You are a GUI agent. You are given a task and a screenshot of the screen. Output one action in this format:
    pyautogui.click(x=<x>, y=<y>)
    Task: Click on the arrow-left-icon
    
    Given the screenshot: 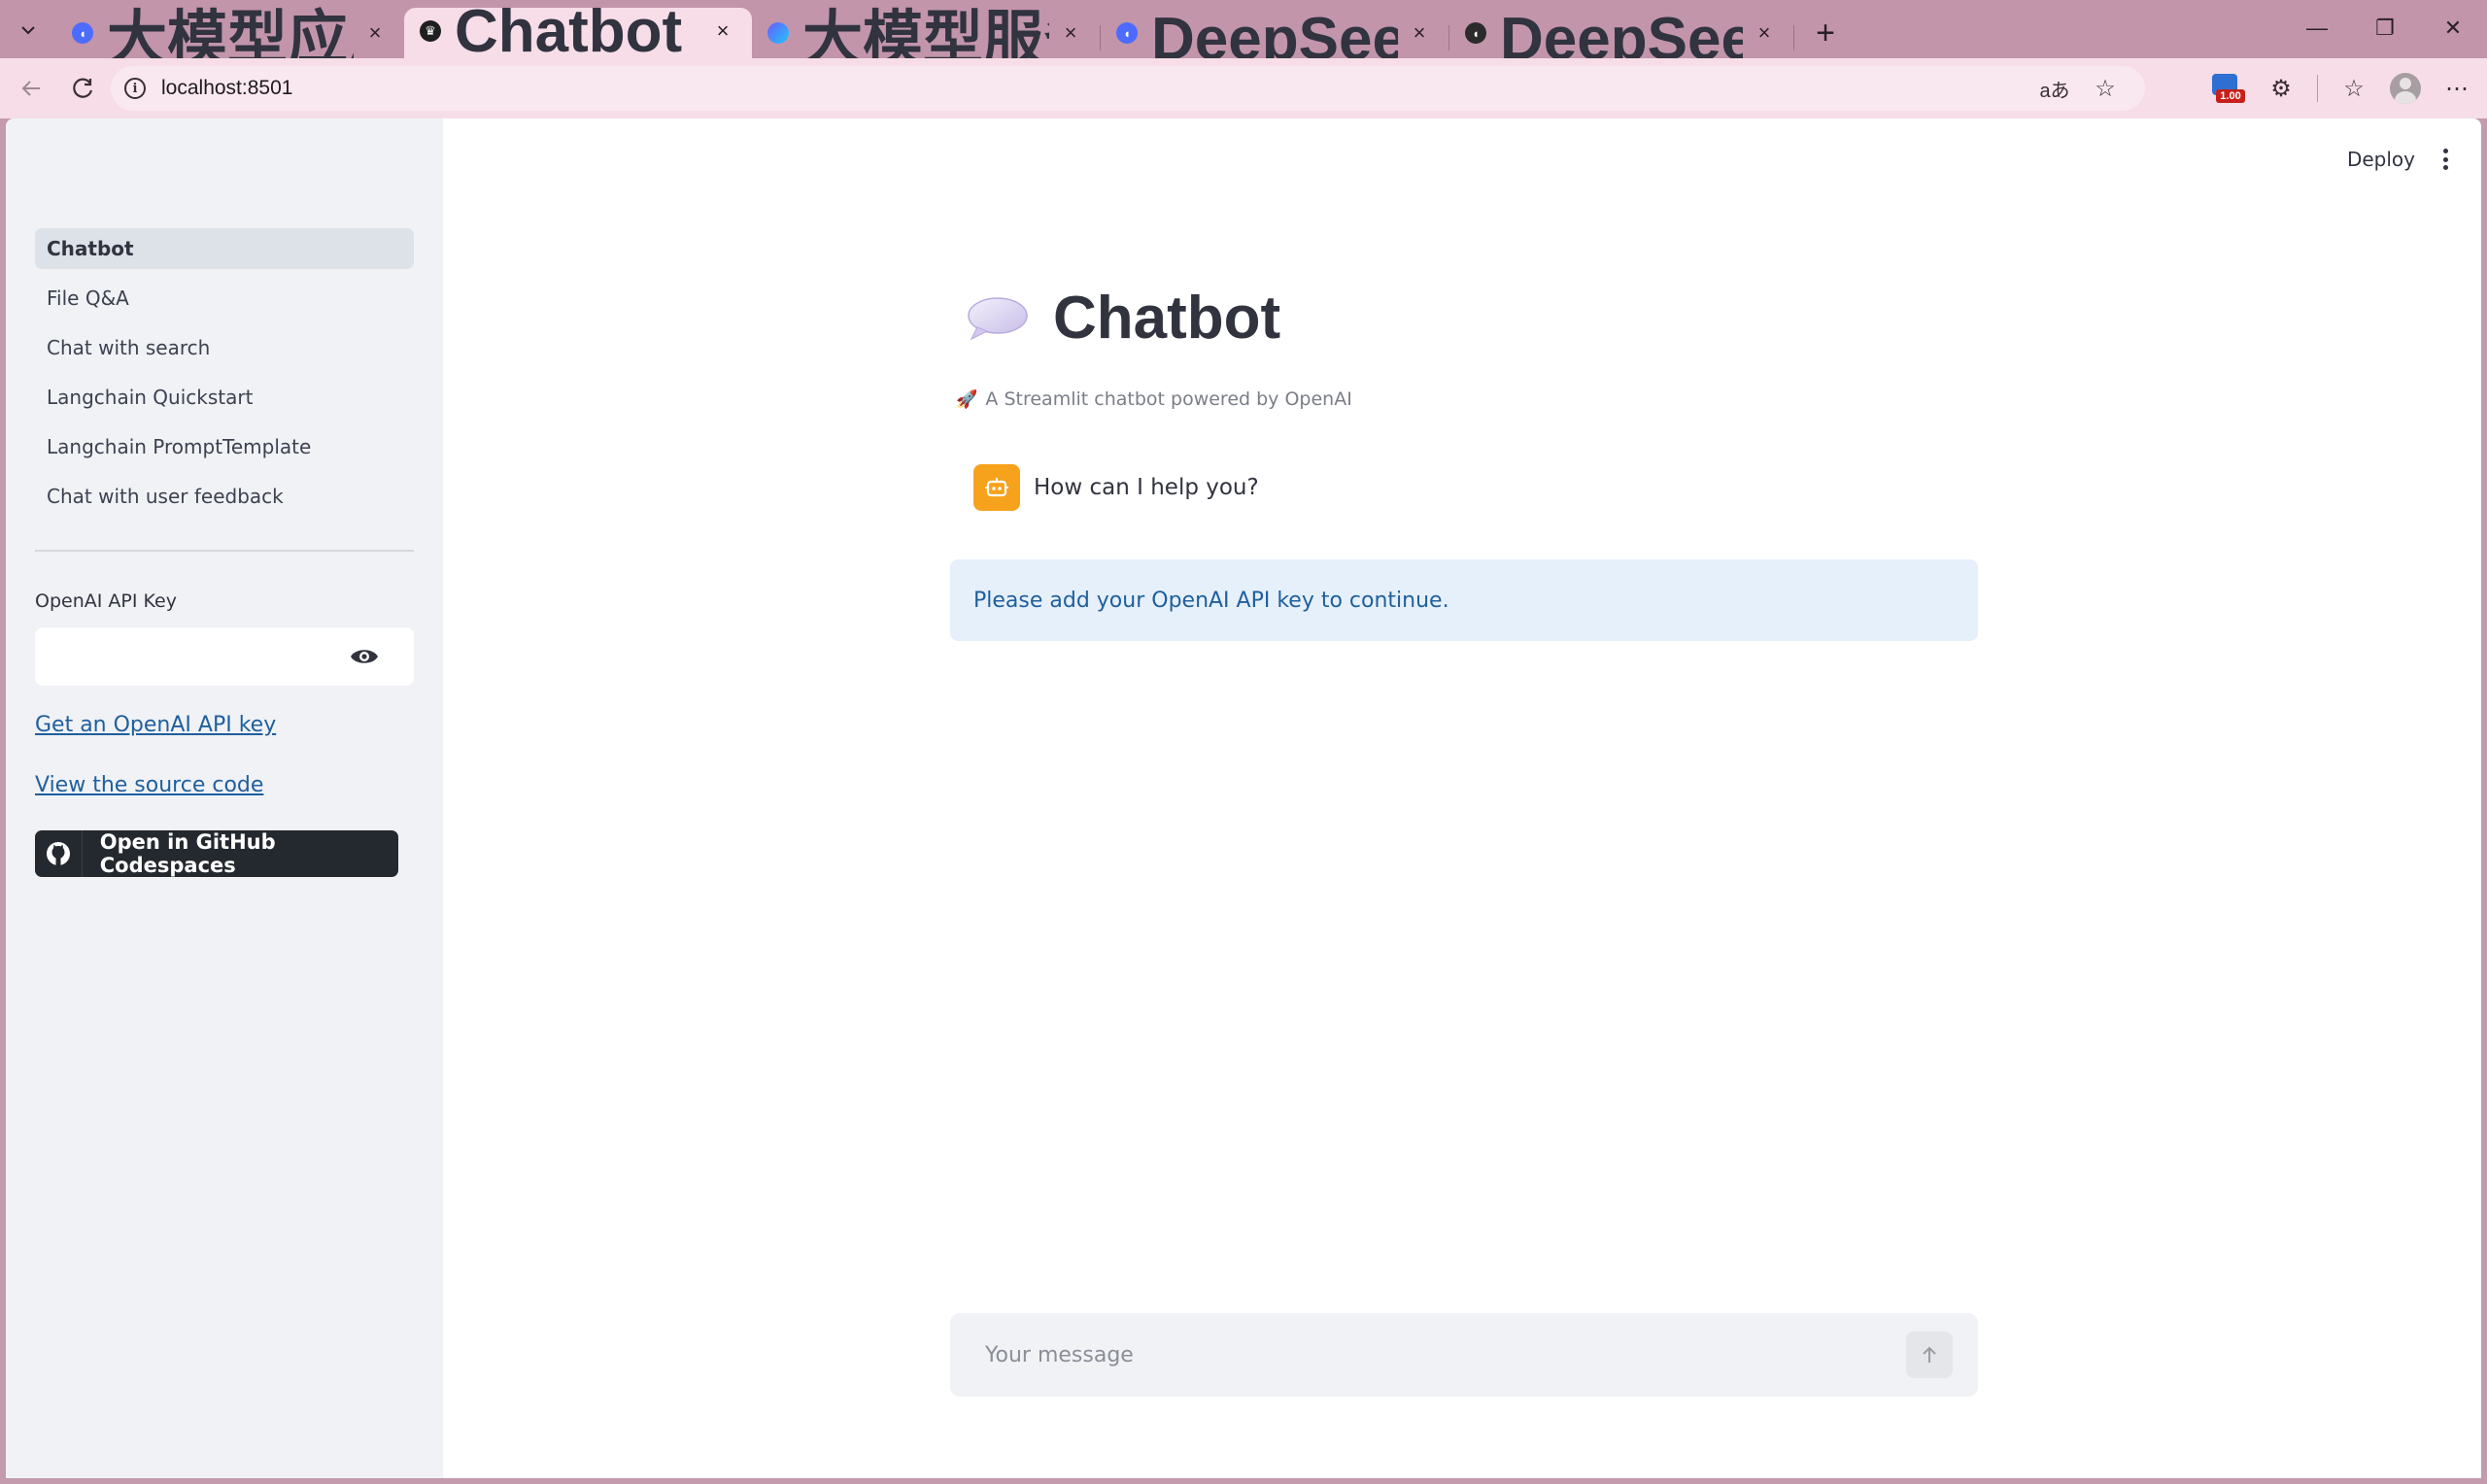 What is the action you would take?
    pyautogui.click(x=30, y=88)
    